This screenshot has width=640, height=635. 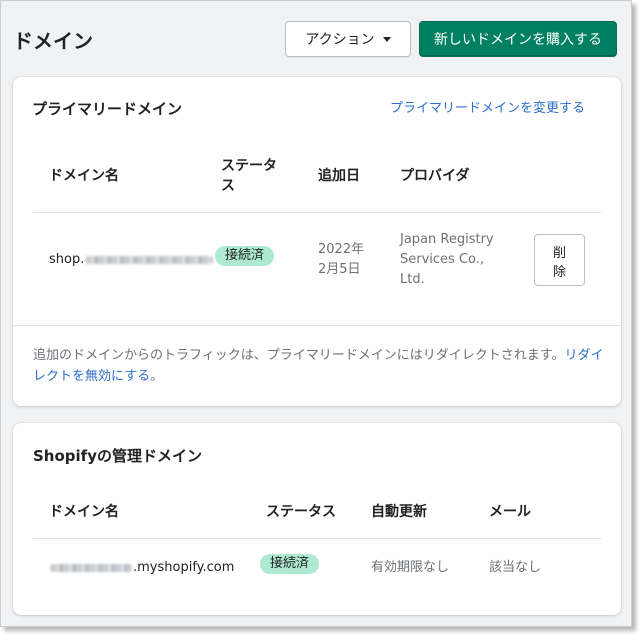 I want to click on column-header-status: ステータ ス, so click(x=249, y=176).